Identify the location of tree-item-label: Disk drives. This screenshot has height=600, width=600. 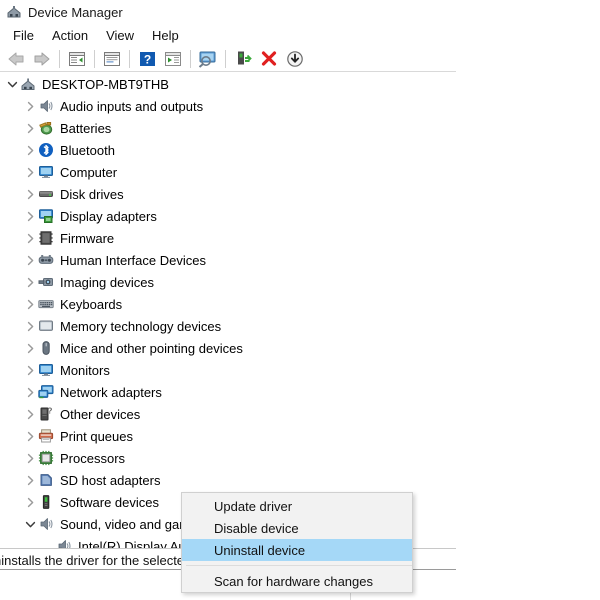
(92, 194).